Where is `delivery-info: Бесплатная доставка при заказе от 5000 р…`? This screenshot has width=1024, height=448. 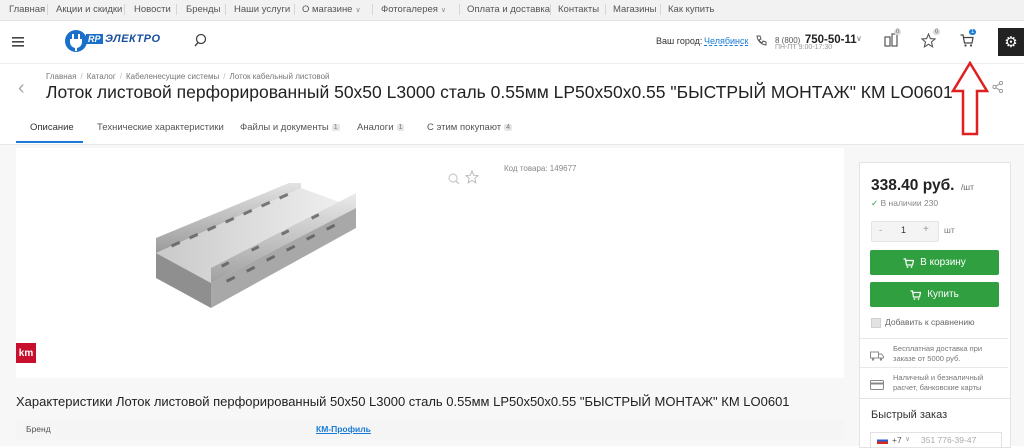
delivery-info: Бесплатная доставка при заказе от 5000 р… is located at coordinates (938, 353).